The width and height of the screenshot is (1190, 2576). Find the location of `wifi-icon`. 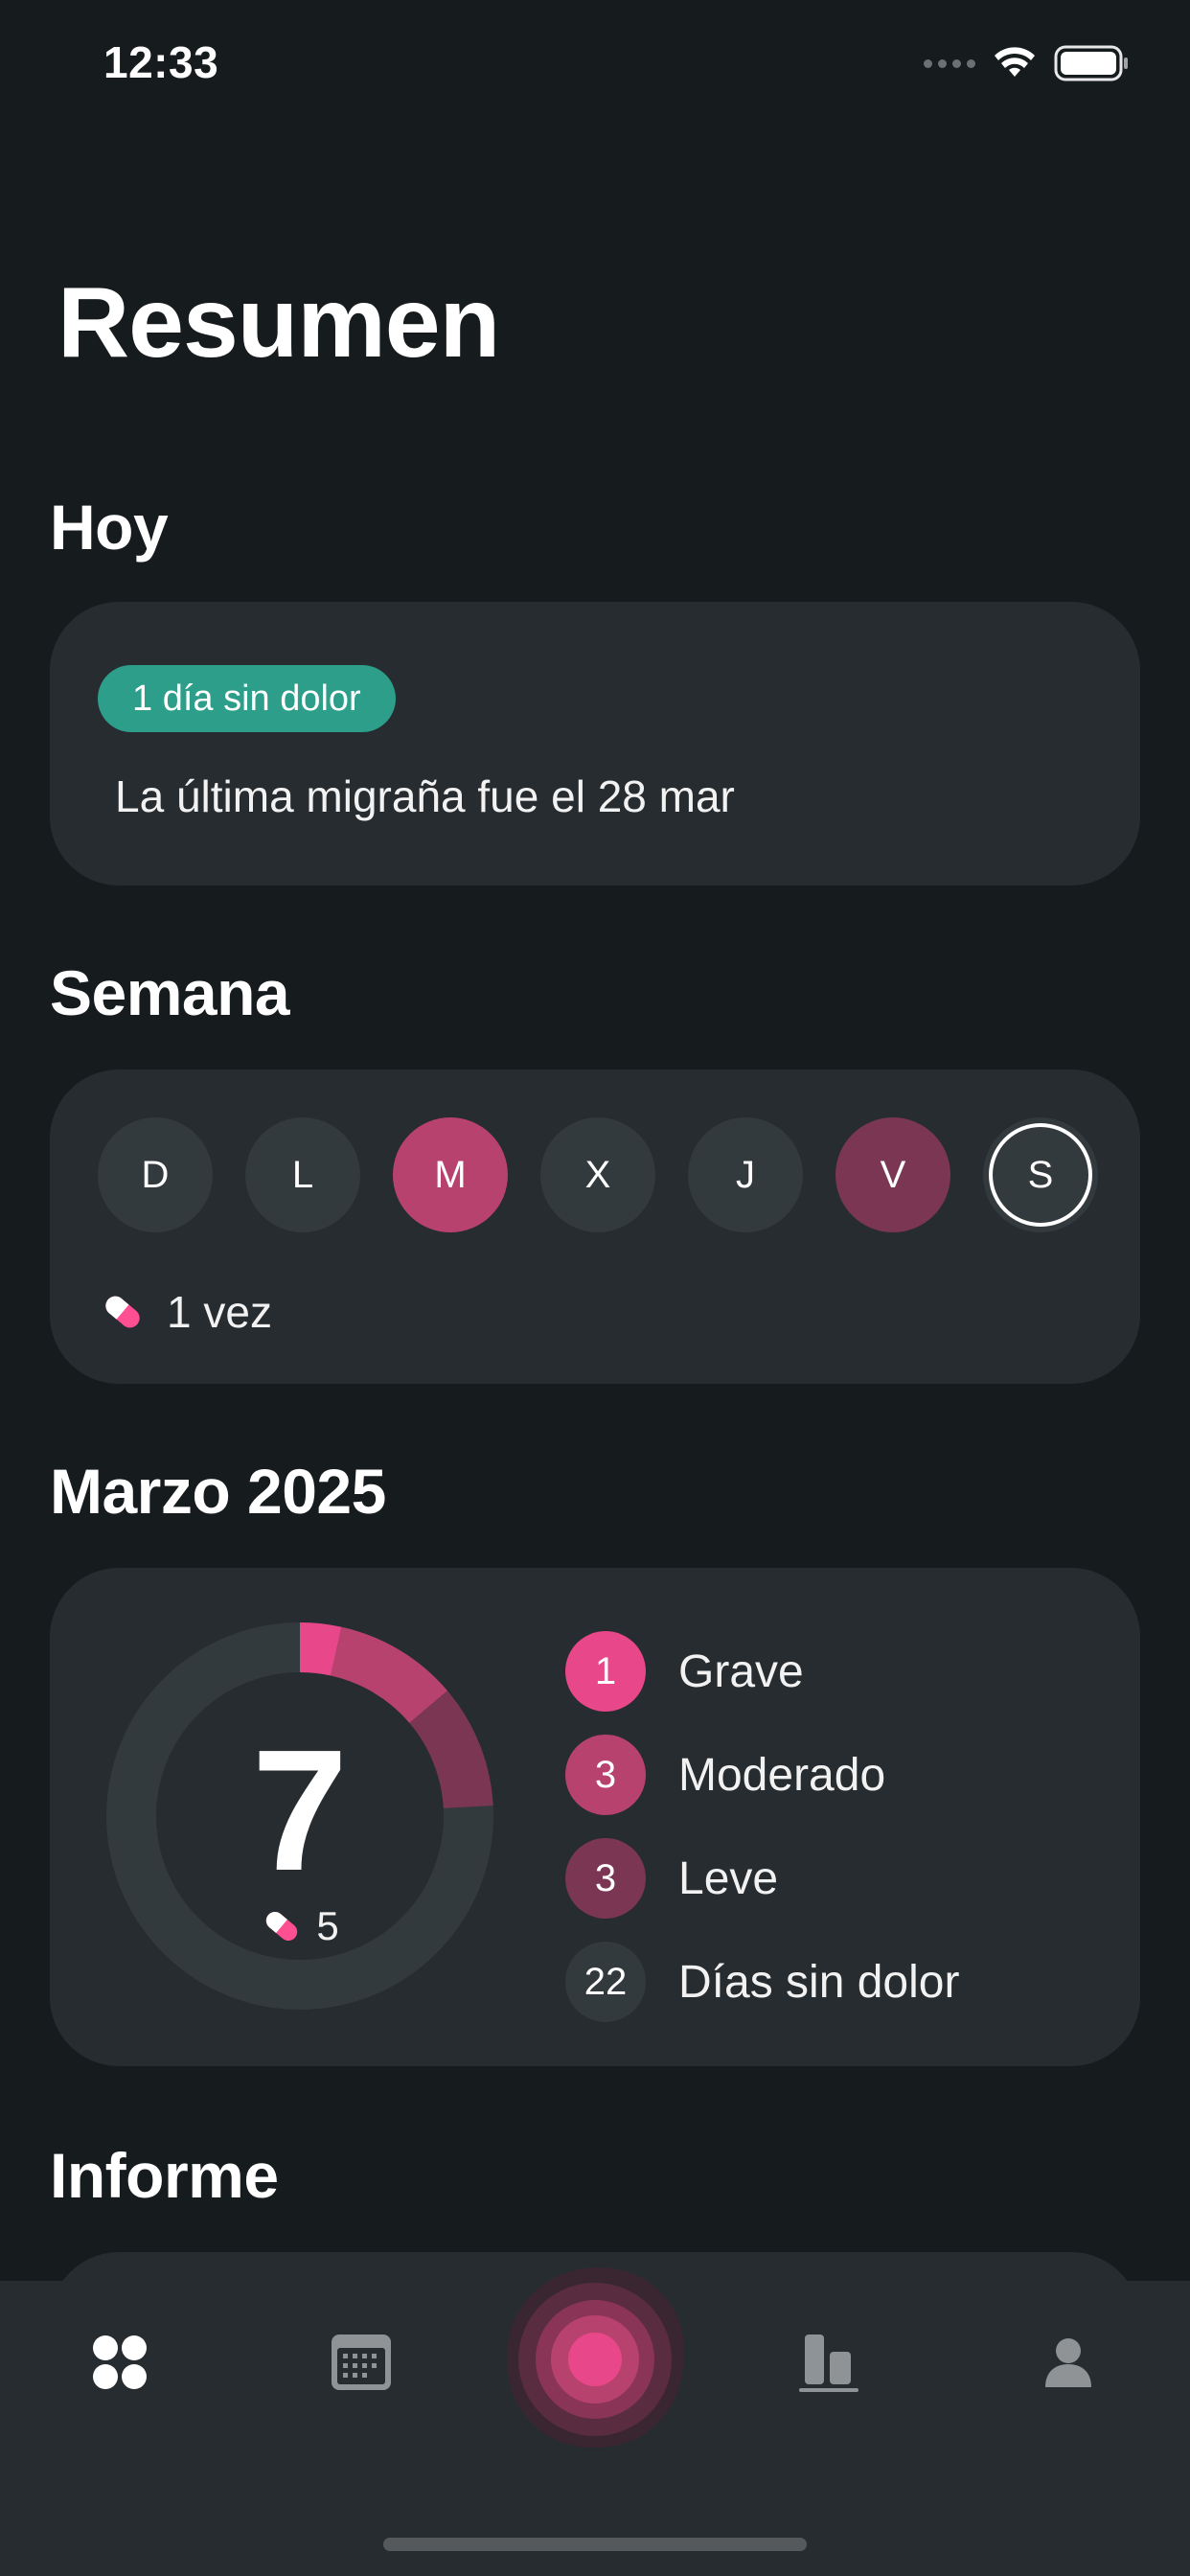

wifi-icon is located at coordinates (1015, 62).